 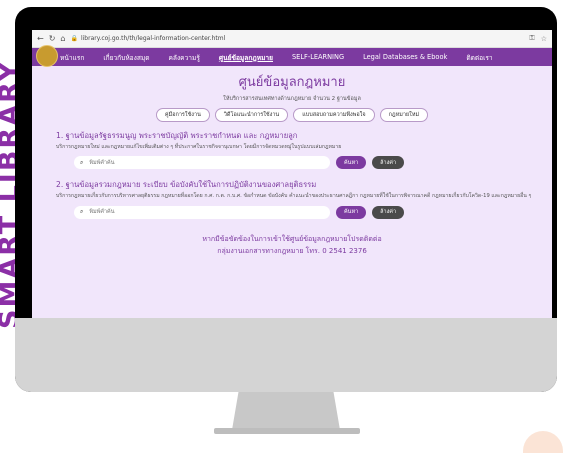 I want to click on monitor-stand, so click(x=286, y=411).